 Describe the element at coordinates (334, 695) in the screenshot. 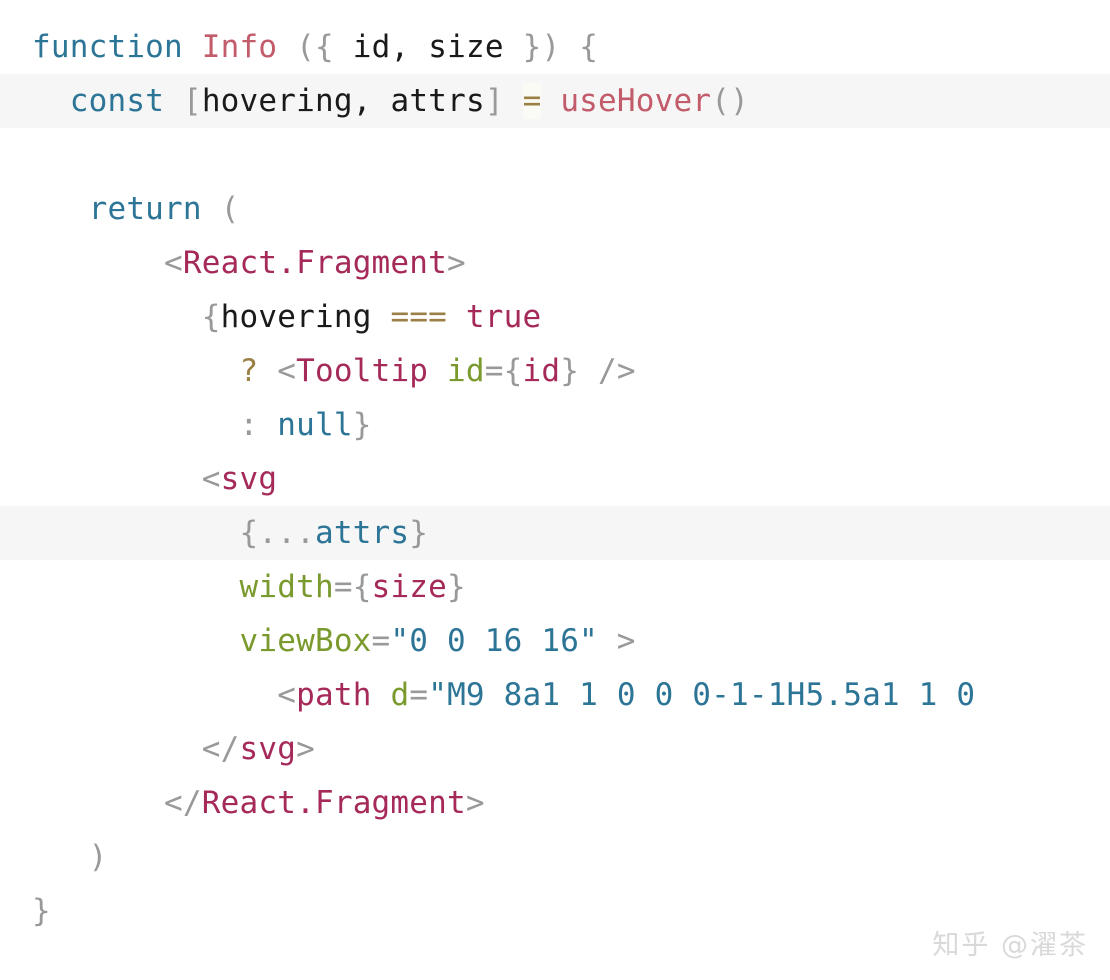

I see `token-tag-path: path` at that location.